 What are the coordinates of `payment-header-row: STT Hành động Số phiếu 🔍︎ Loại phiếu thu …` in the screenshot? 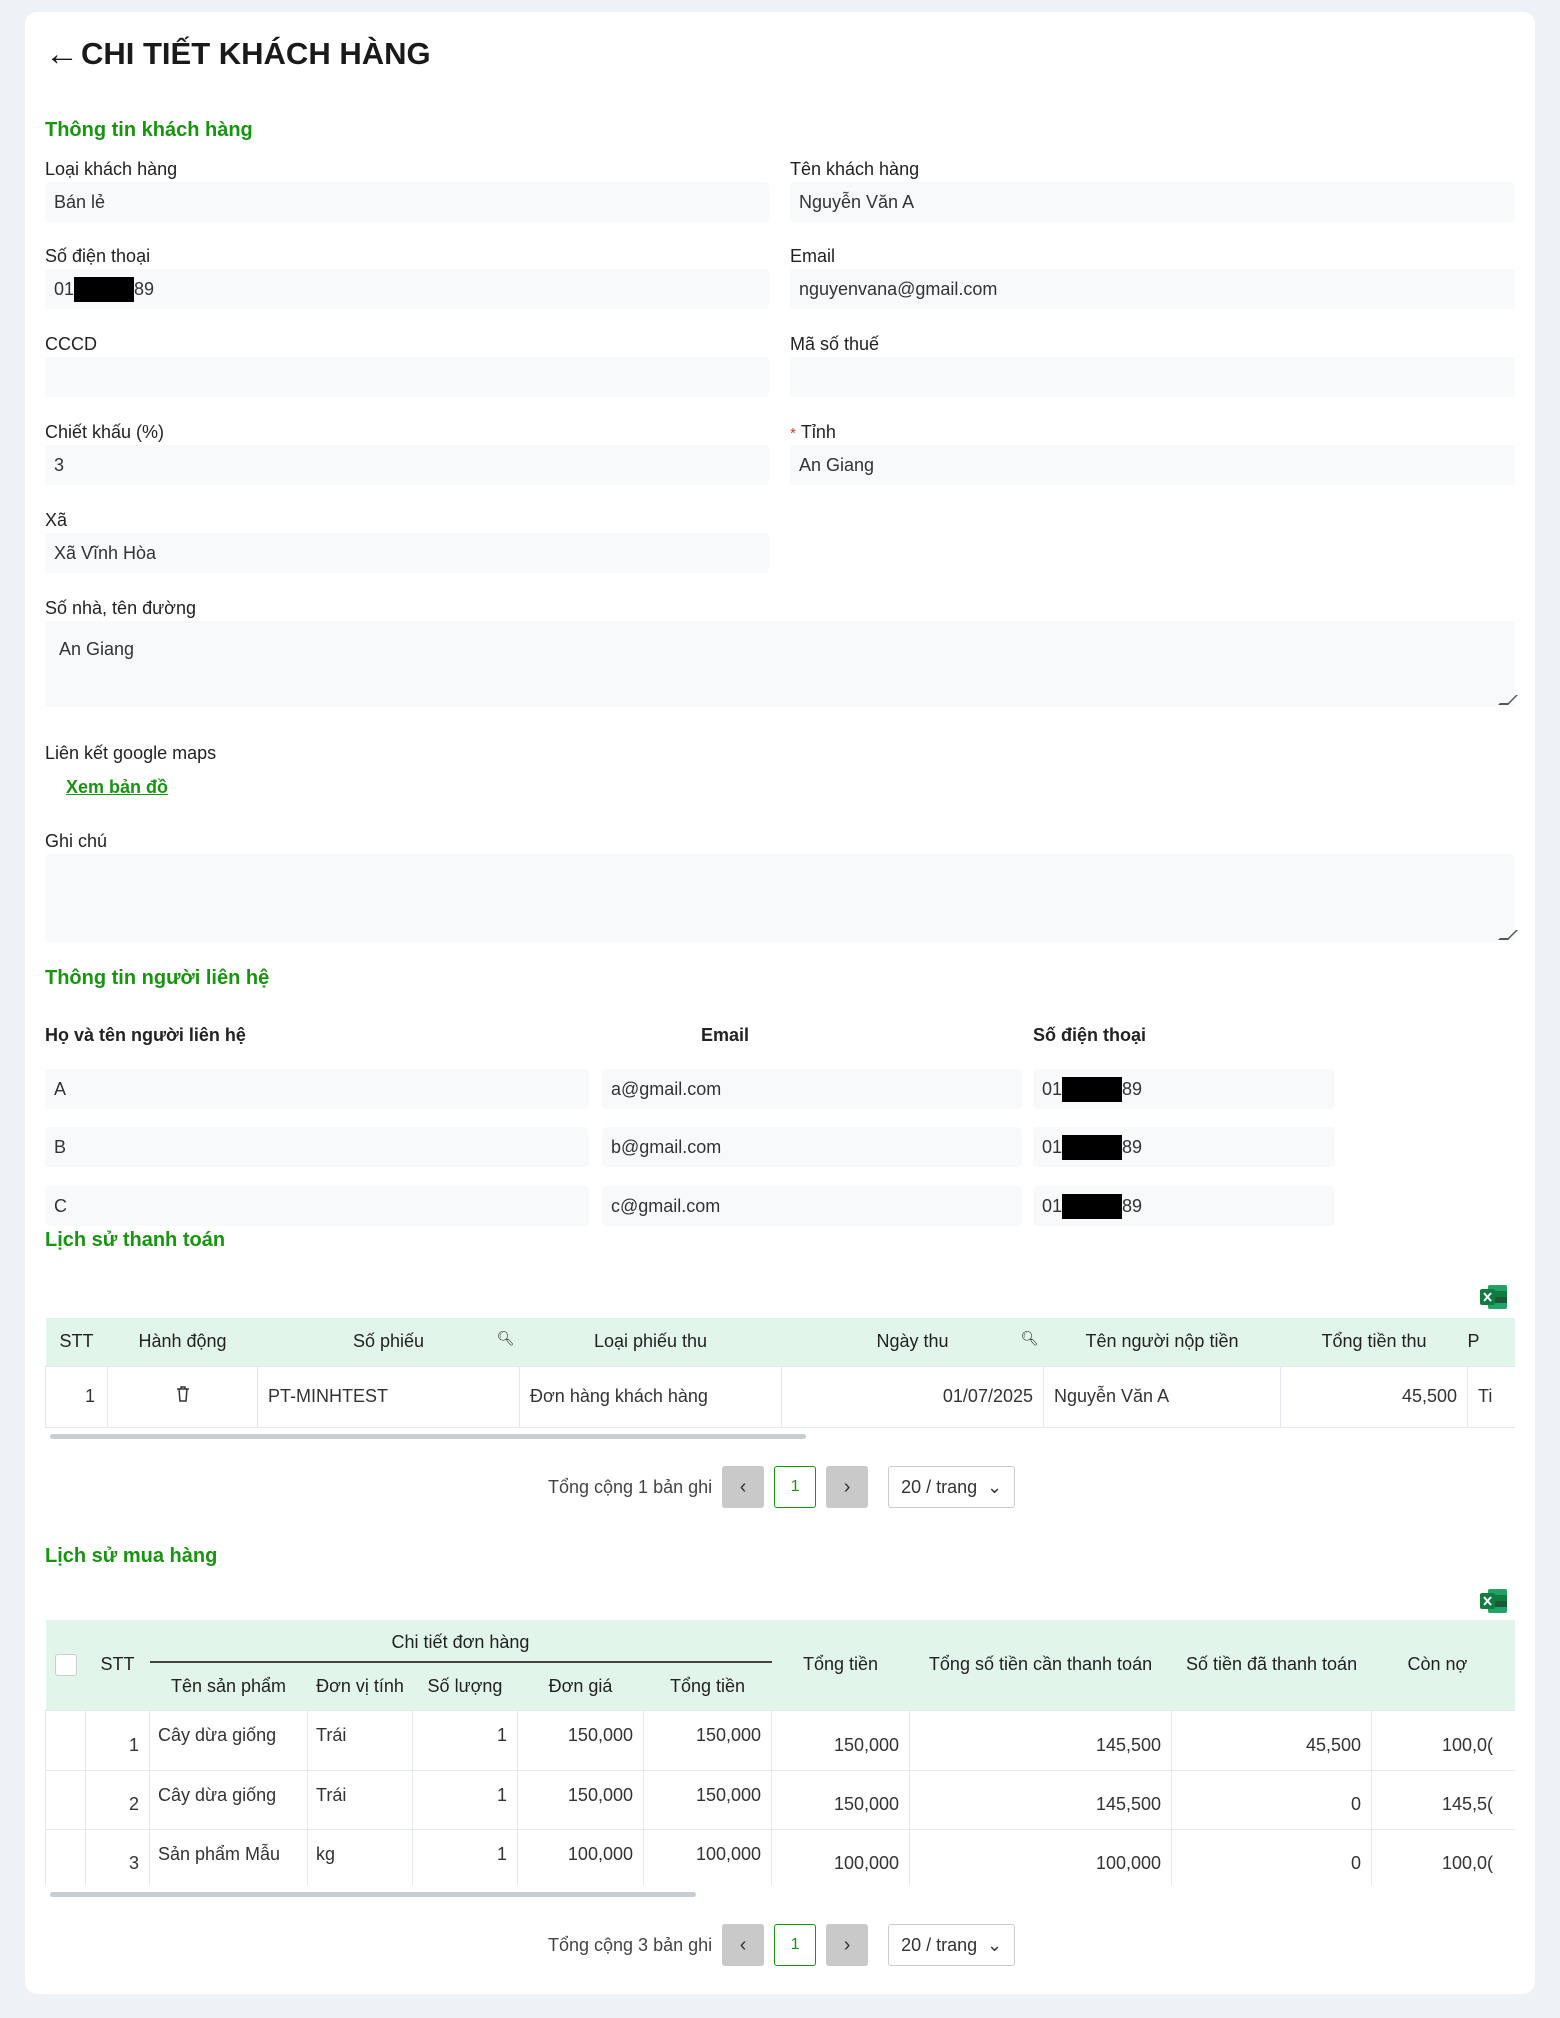 It's located at (780, 1342).